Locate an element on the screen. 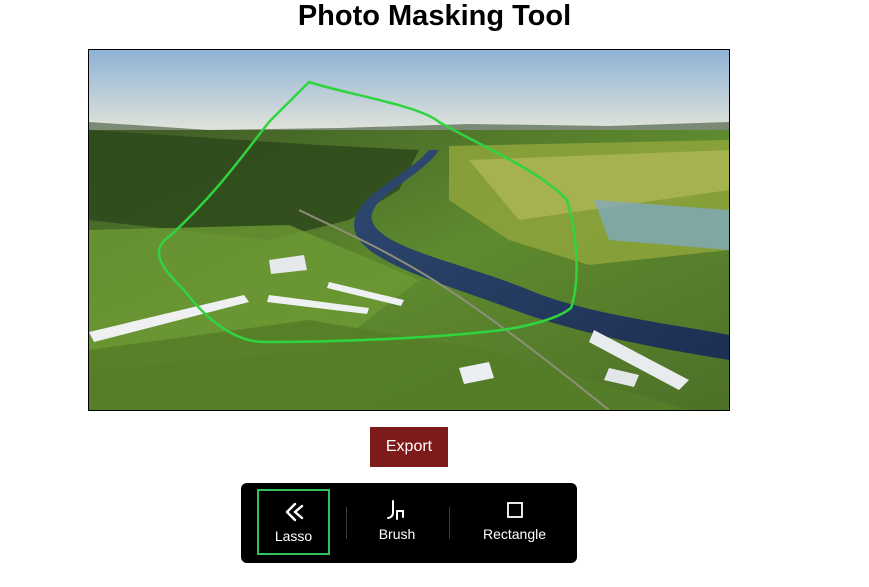 The image size is (869, 587). rectangle-icon is located at coordinates (515, 510).